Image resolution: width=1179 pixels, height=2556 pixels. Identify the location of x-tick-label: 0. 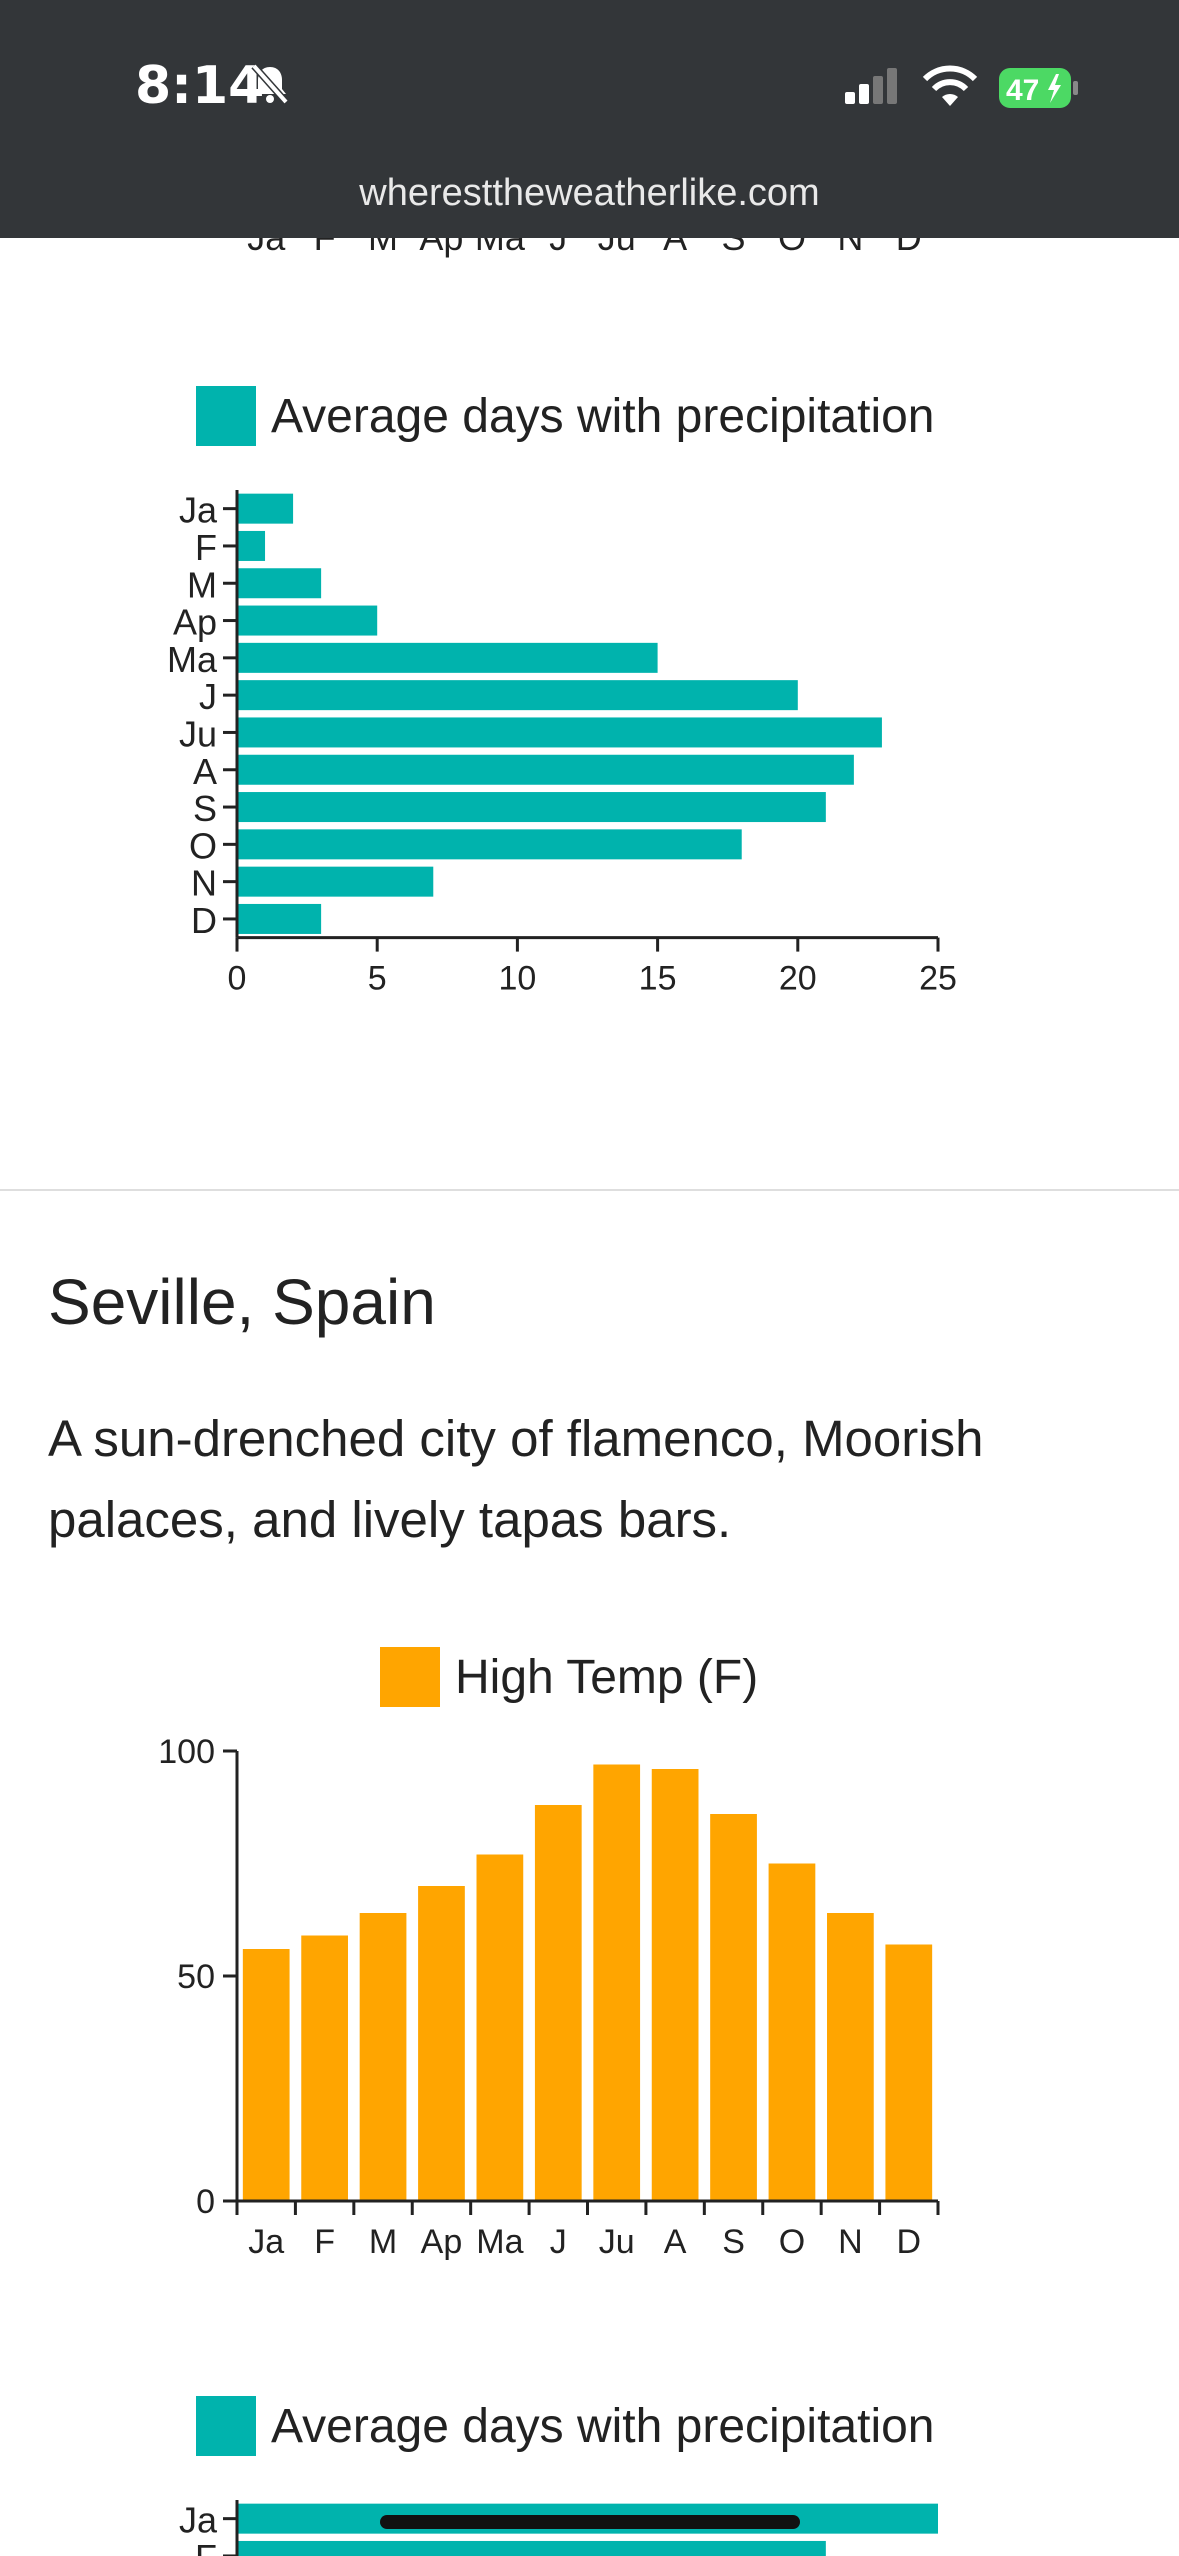
(237, 979).